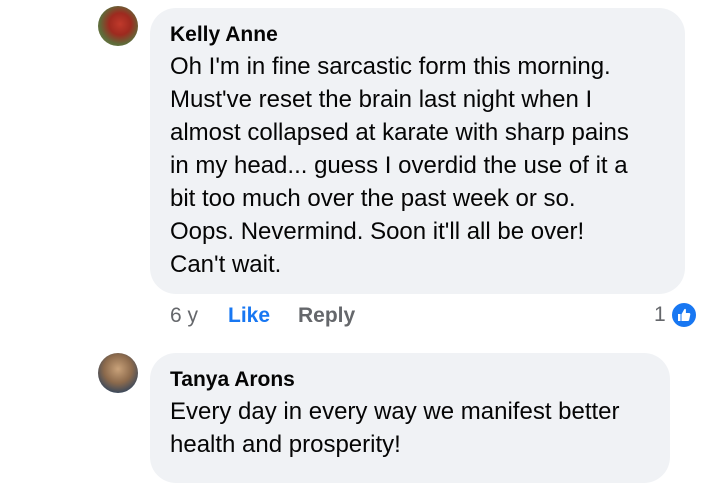 This screenshot has width=720, height=483. I want to click on reaction-count: 1, so click(660, 314).